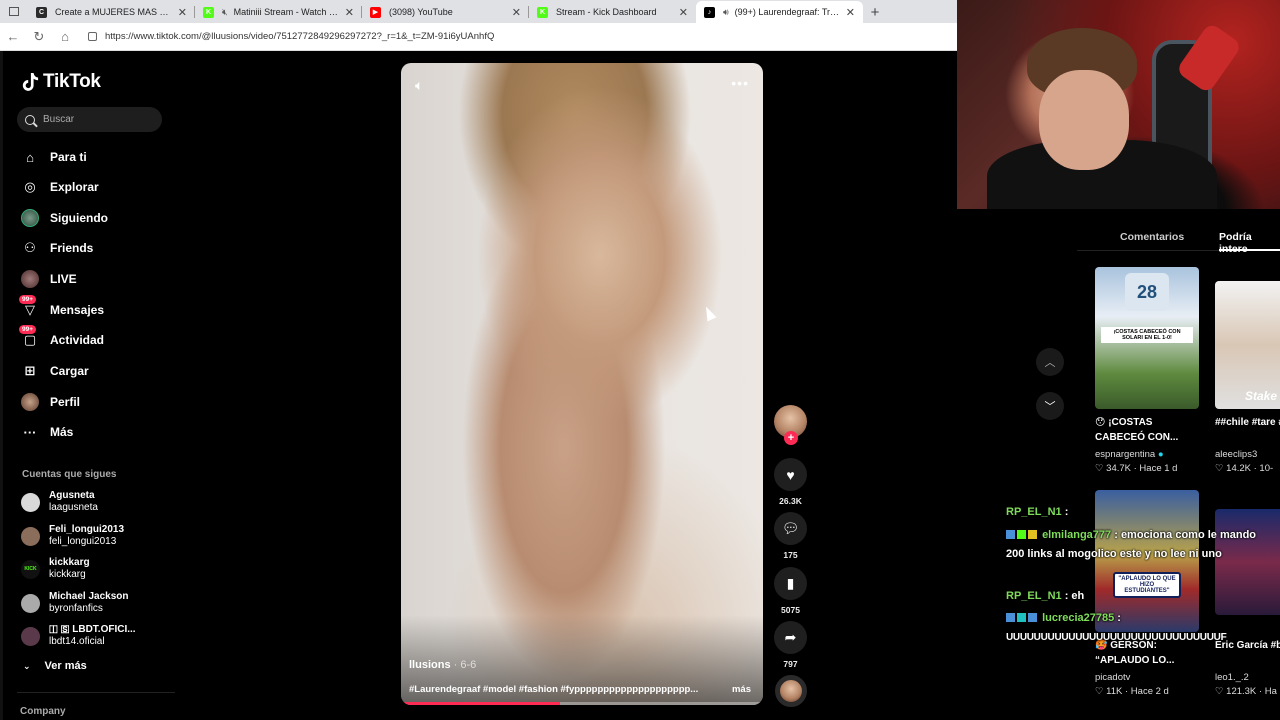 This screenshot has height=720, width=1280. What do you see at coordinates (1084, 120) in the screenshot?
I see `streamer-face` at bounding box center [1084, 120].